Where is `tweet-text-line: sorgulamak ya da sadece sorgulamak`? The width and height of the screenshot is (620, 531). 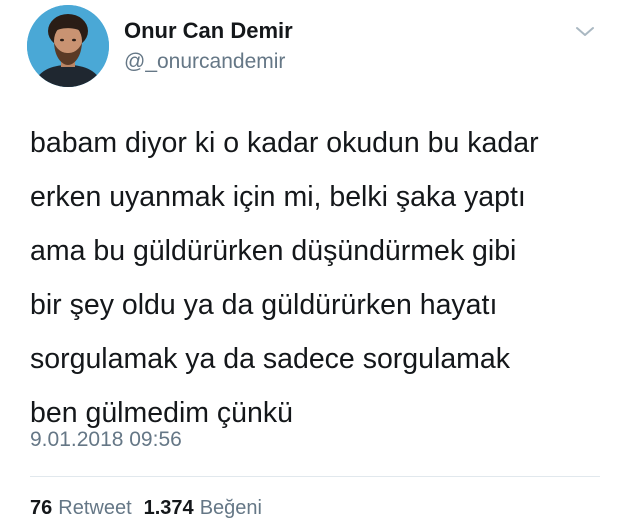 tweet-text-line: sorgulamak ya da sadece sorgulamak is located at coordinates (270, 359).